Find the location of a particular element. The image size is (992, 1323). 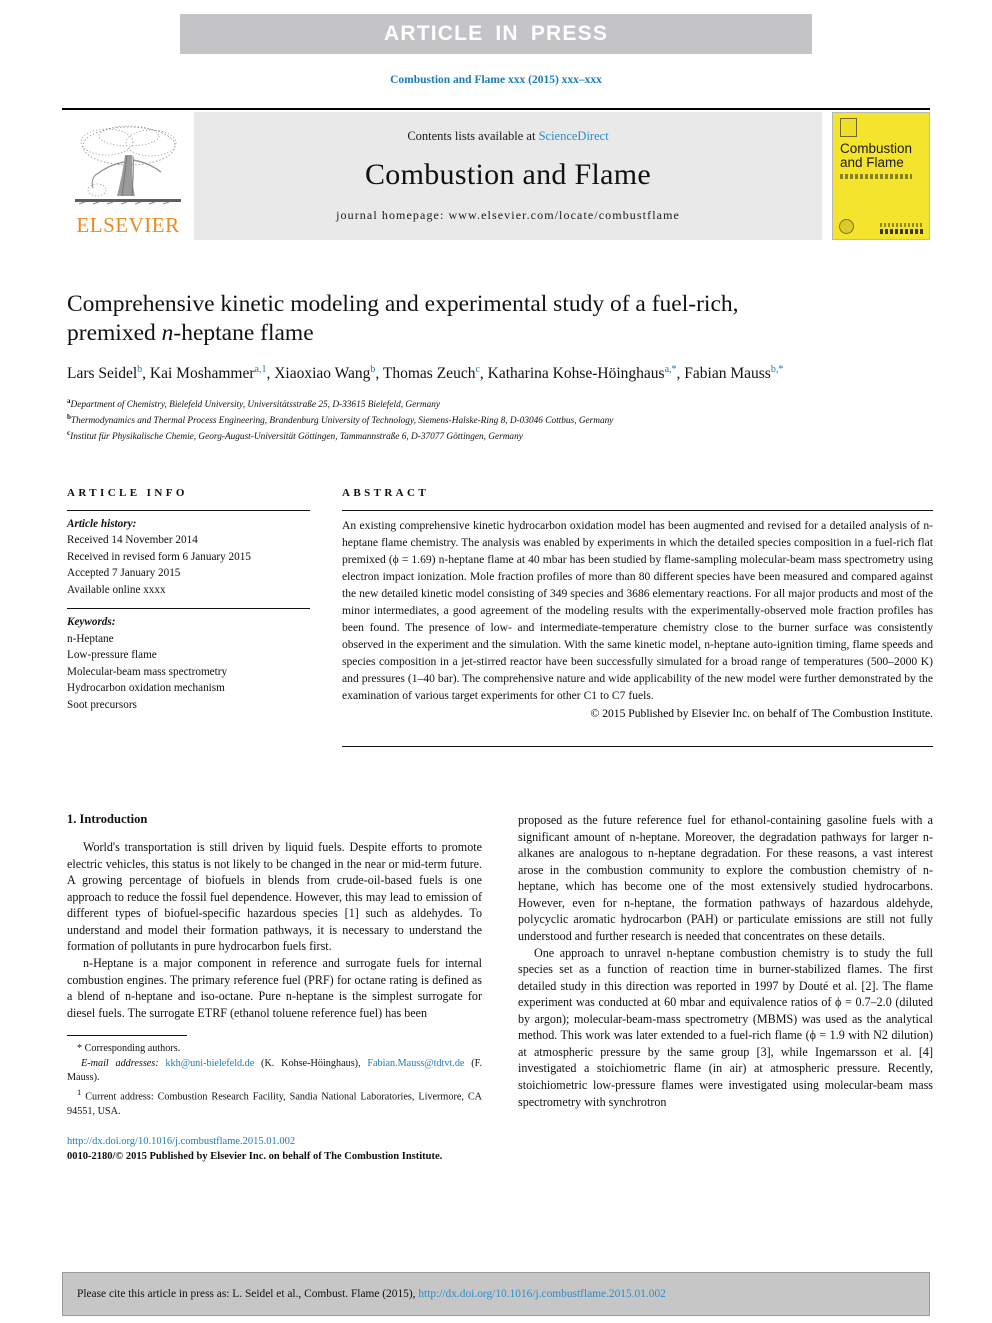

cover-subtitle-bar is located at coordinates (876, 177).